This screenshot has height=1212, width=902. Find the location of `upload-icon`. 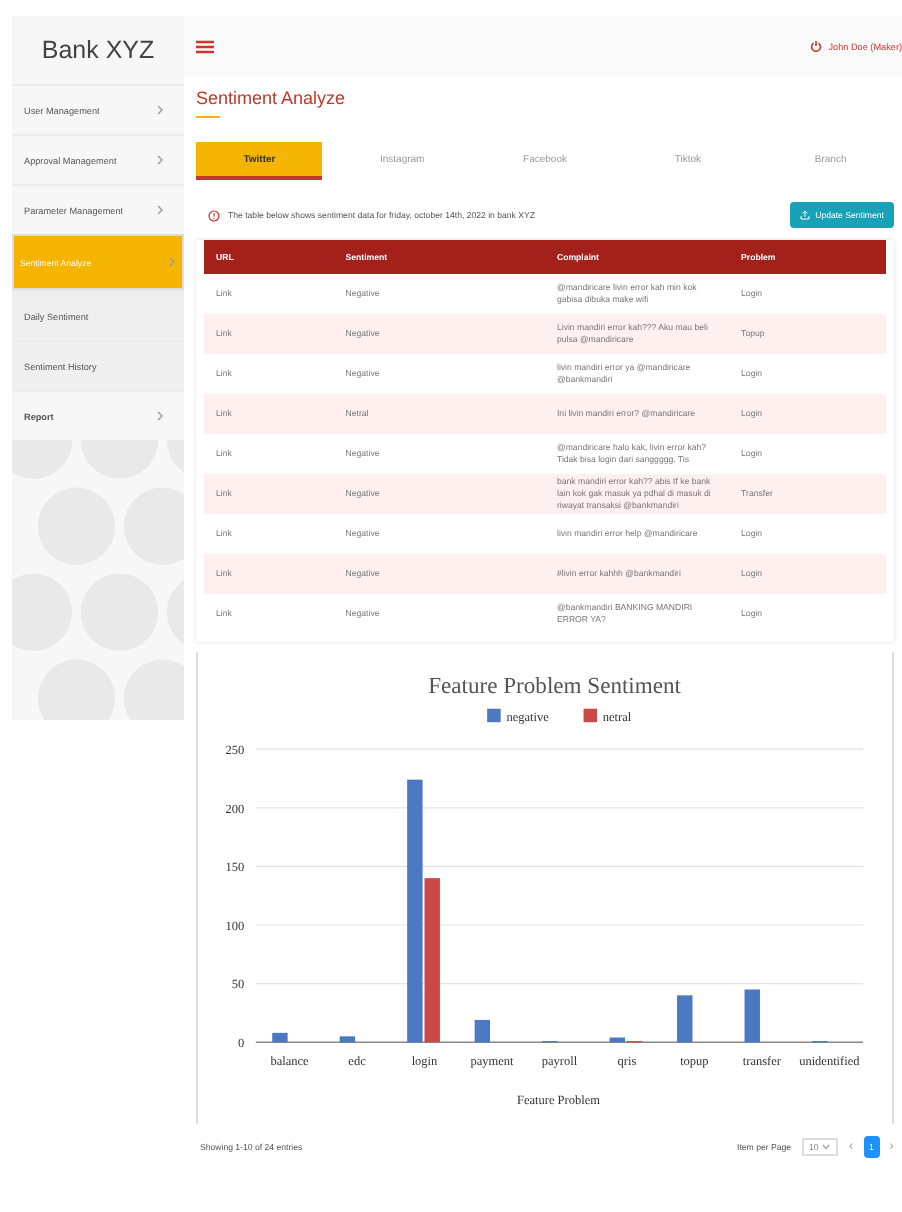

upload-icon is located at coordinates (804, 215).